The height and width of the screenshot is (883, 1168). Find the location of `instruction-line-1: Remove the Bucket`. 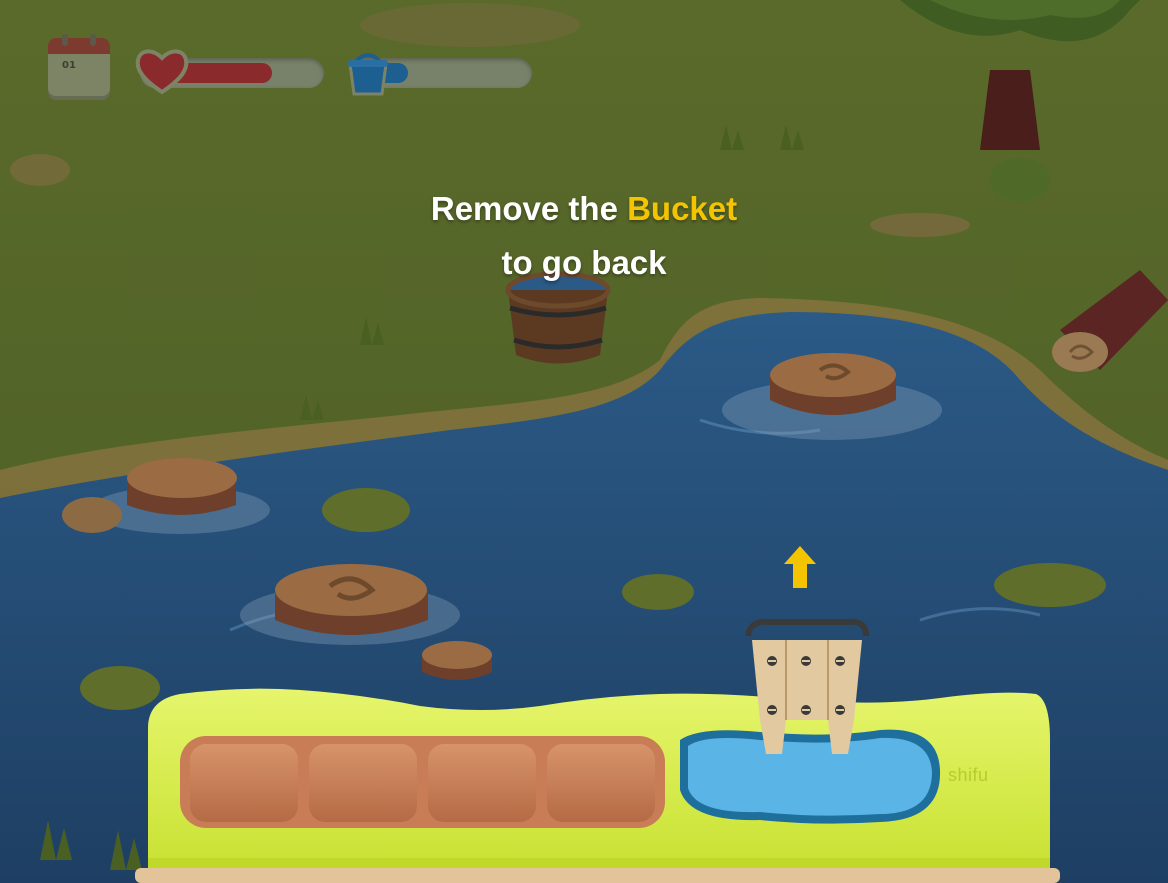

instruction-line-1: Remove the Bucket is located at coordinates (584, 209).